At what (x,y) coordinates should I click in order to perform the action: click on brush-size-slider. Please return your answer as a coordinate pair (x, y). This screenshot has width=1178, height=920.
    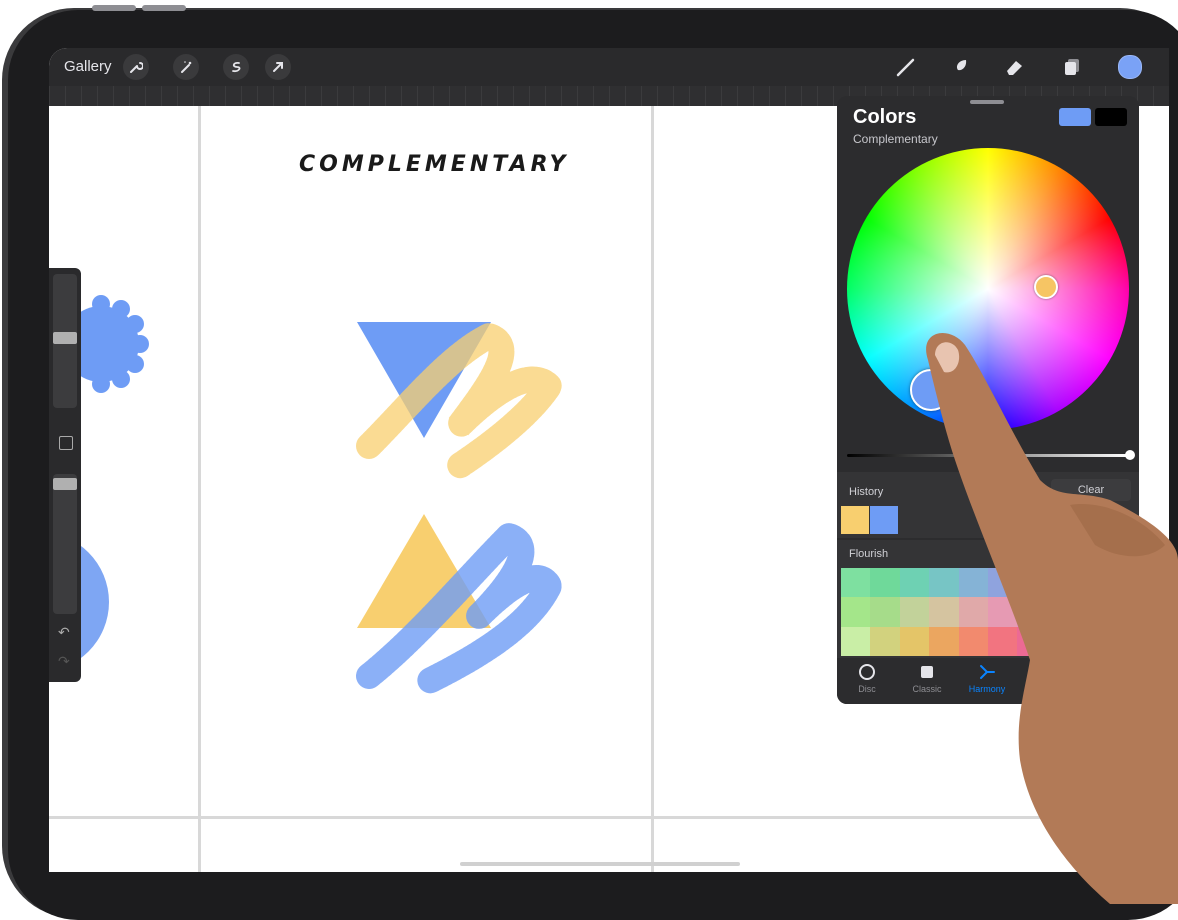
    Looking at the image, I should click on (65, 341).